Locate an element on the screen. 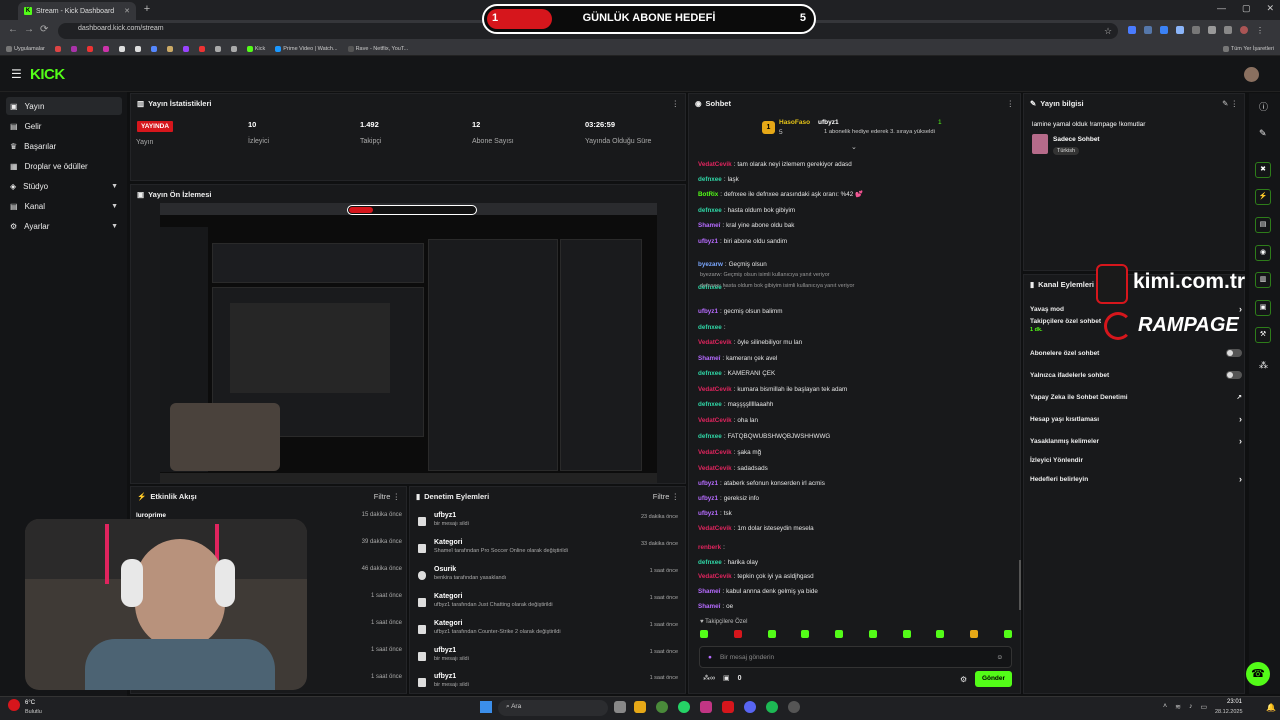 The image size is (1280, 720). points-icon: ⁂∞ is located at coordinates (709, 678).